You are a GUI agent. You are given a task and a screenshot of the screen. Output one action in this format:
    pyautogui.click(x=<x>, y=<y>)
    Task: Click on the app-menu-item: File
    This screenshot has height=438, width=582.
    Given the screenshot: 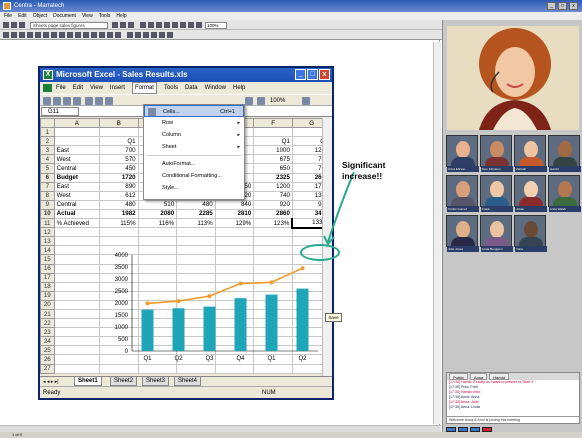 What is the action you would take?
    pyautogui.click(x=8, y=16)
    